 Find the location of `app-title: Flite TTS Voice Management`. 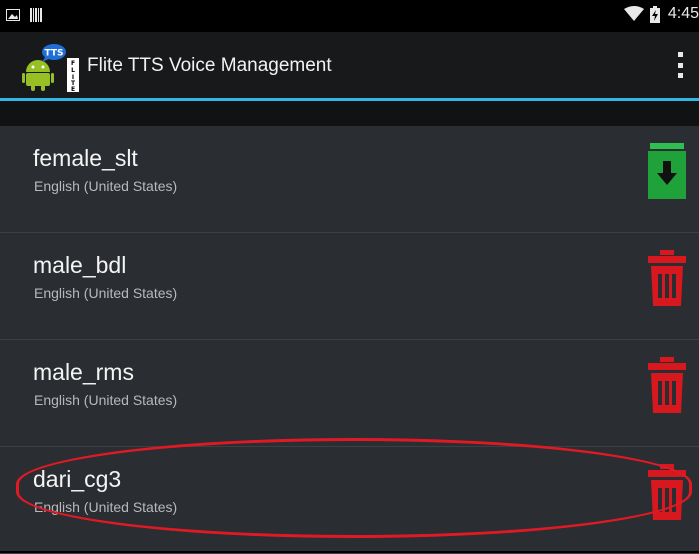

app-title: Flite TTS Voice Management is located at coordinates (209, 65).